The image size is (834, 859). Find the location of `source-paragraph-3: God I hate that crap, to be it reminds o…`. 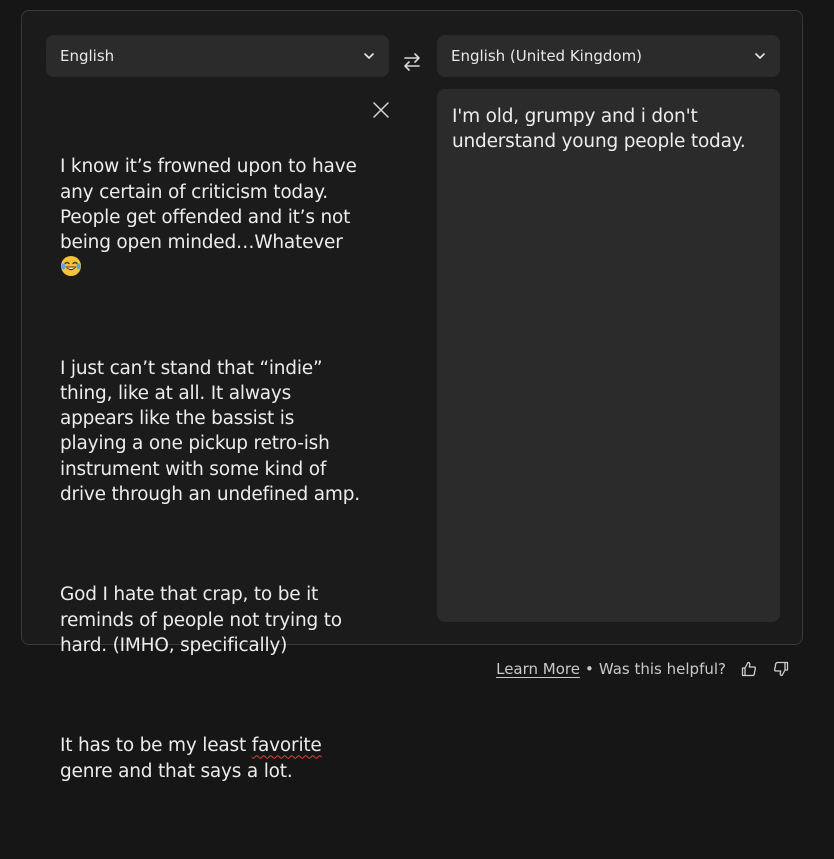

source-paragraph-3: God I hate that crap, to be it reminds o… is located at coordinates (204, 620).